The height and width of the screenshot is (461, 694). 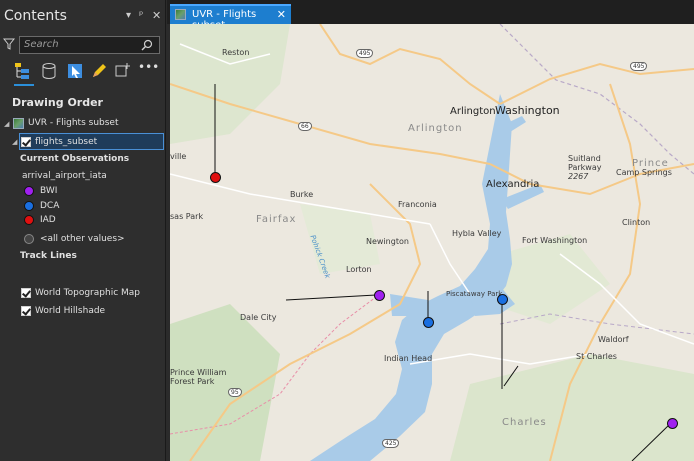 What do you see at coordinates (435, 128) in the screenshot?
I see `region-label-arlington: Arlington` at bounding box center [435, 128].